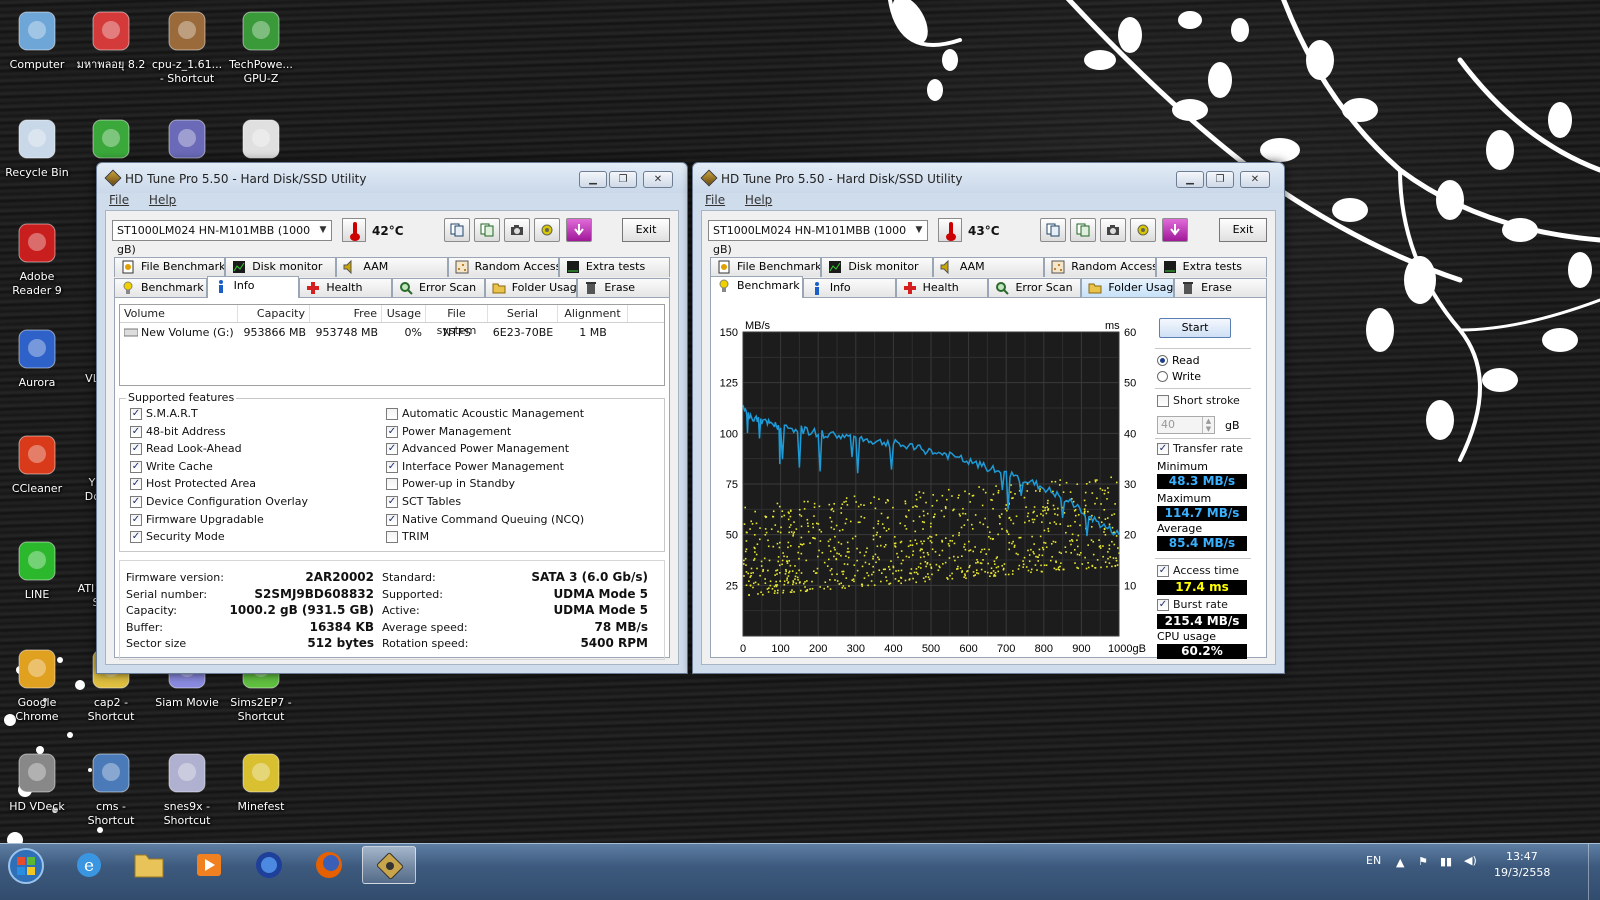 This screenshot has height=900, width=1600. What do you see at coordinates (269, 865) in the screenshot?
I see `taskbar-aurora` at bounding box center [269, 865].